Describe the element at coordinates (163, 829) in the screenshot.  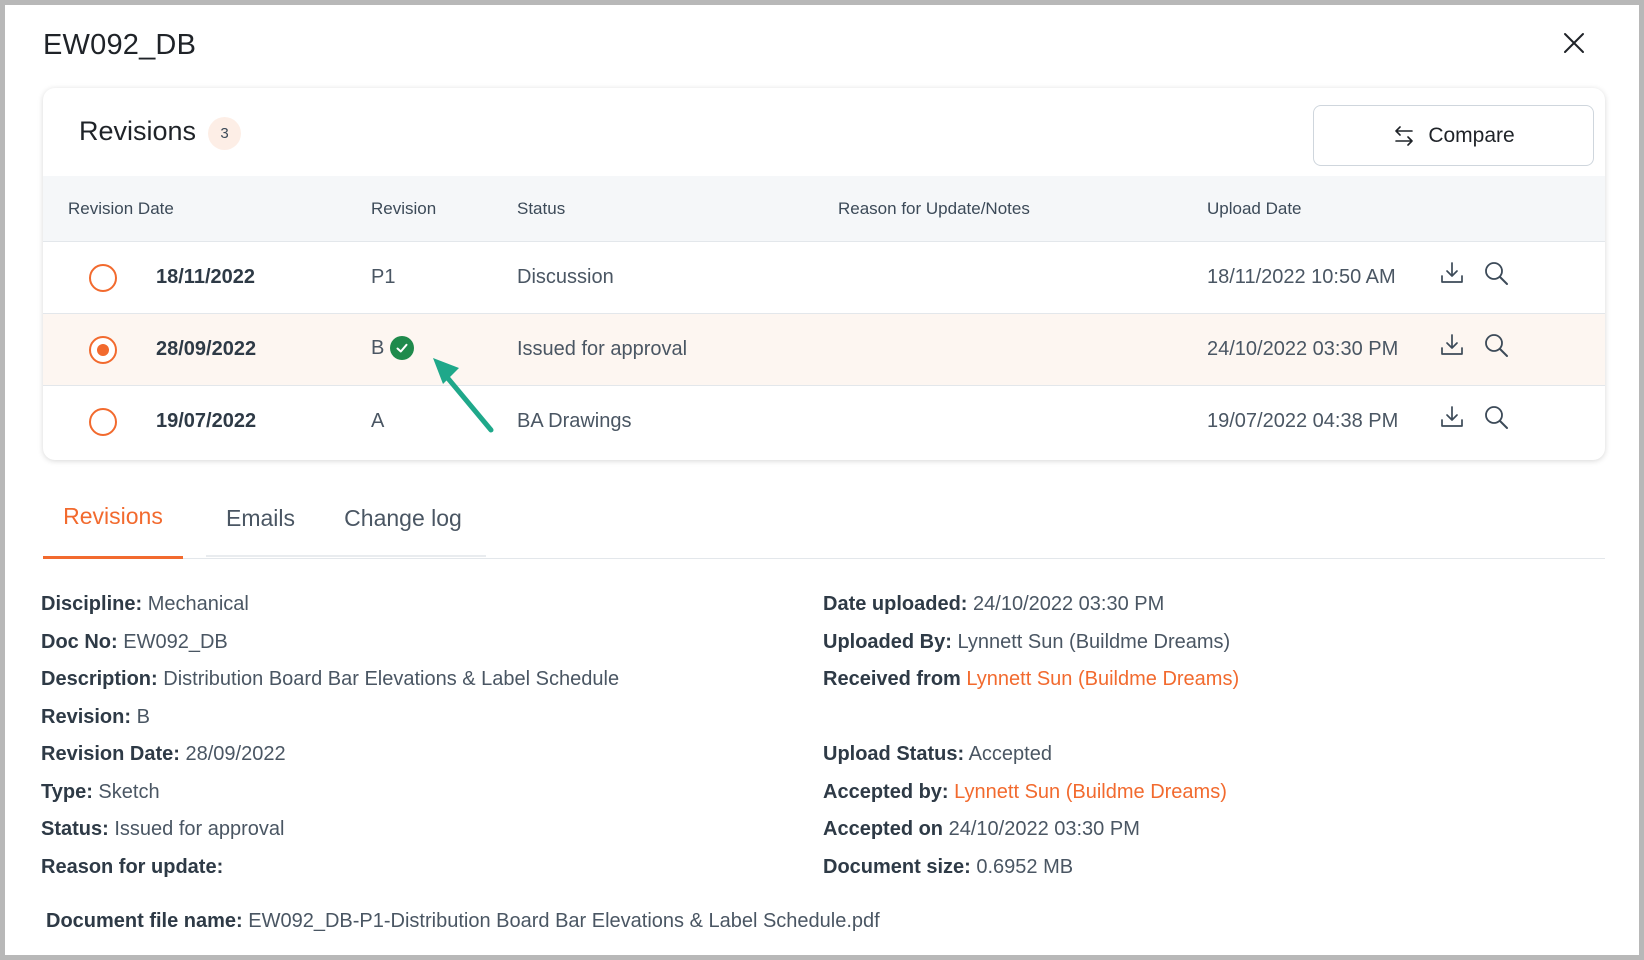
I see `detail-status: Status: Issued for approval` at that location.